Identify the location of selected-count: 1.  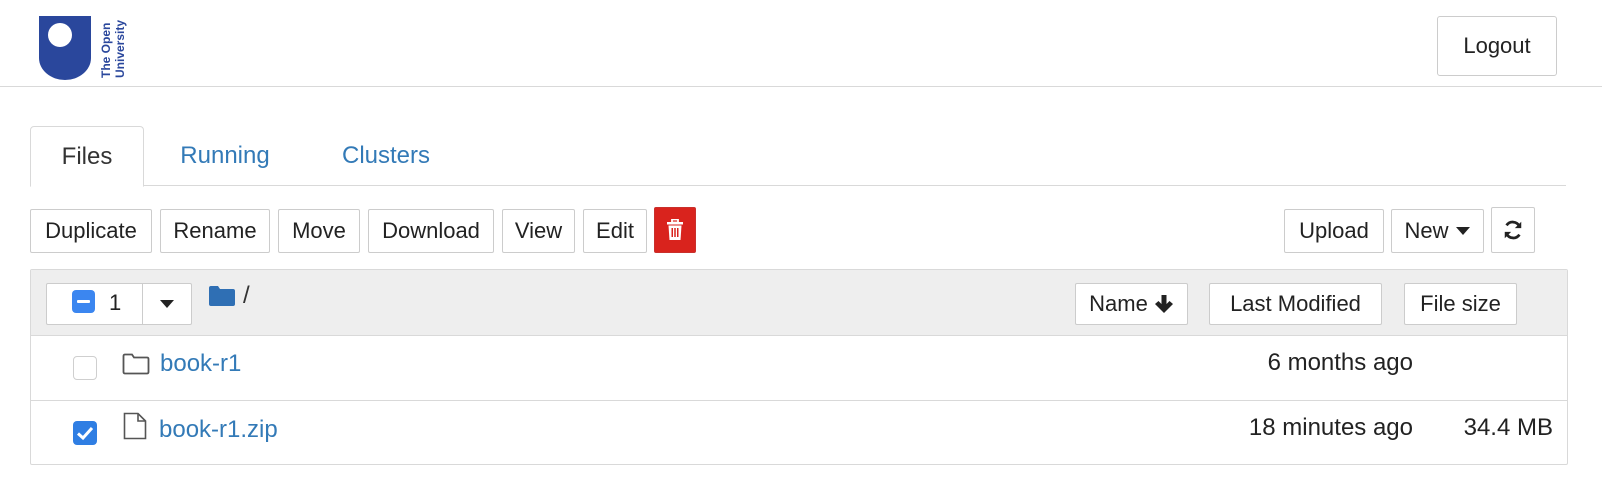
(115, 302).